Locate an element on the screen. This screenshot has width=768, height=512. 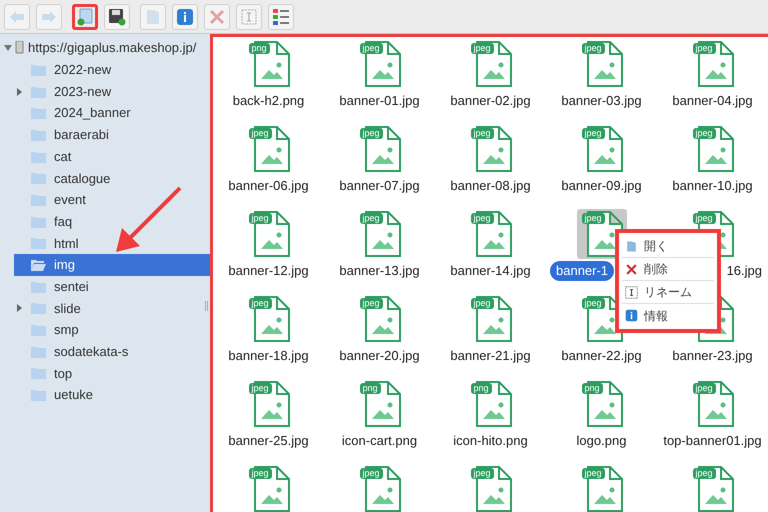
folder-item: 2024_banner is located at coordinates (112, 113).